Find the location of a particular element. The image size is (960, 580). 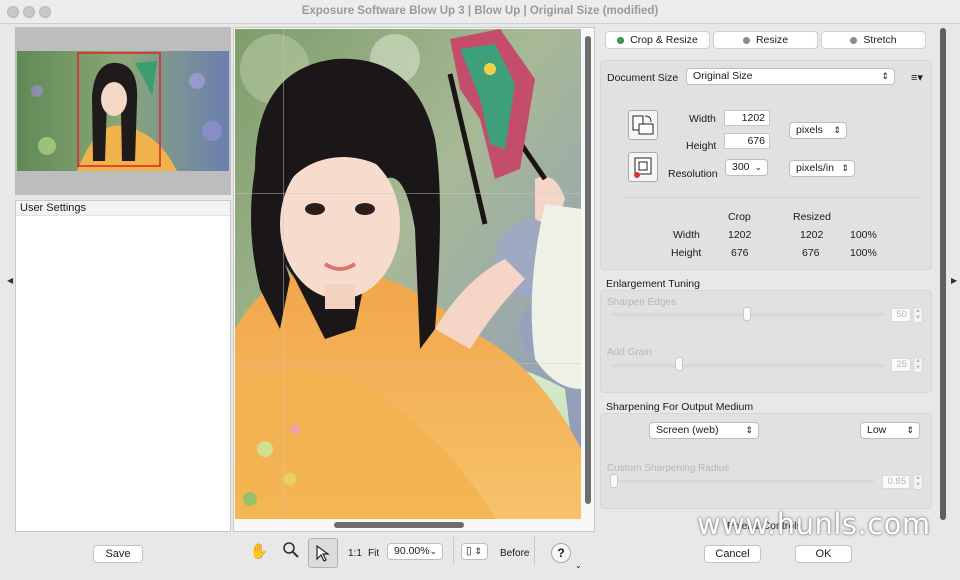

stepper-icon: ⇕ is located at coordinates (478, 551).